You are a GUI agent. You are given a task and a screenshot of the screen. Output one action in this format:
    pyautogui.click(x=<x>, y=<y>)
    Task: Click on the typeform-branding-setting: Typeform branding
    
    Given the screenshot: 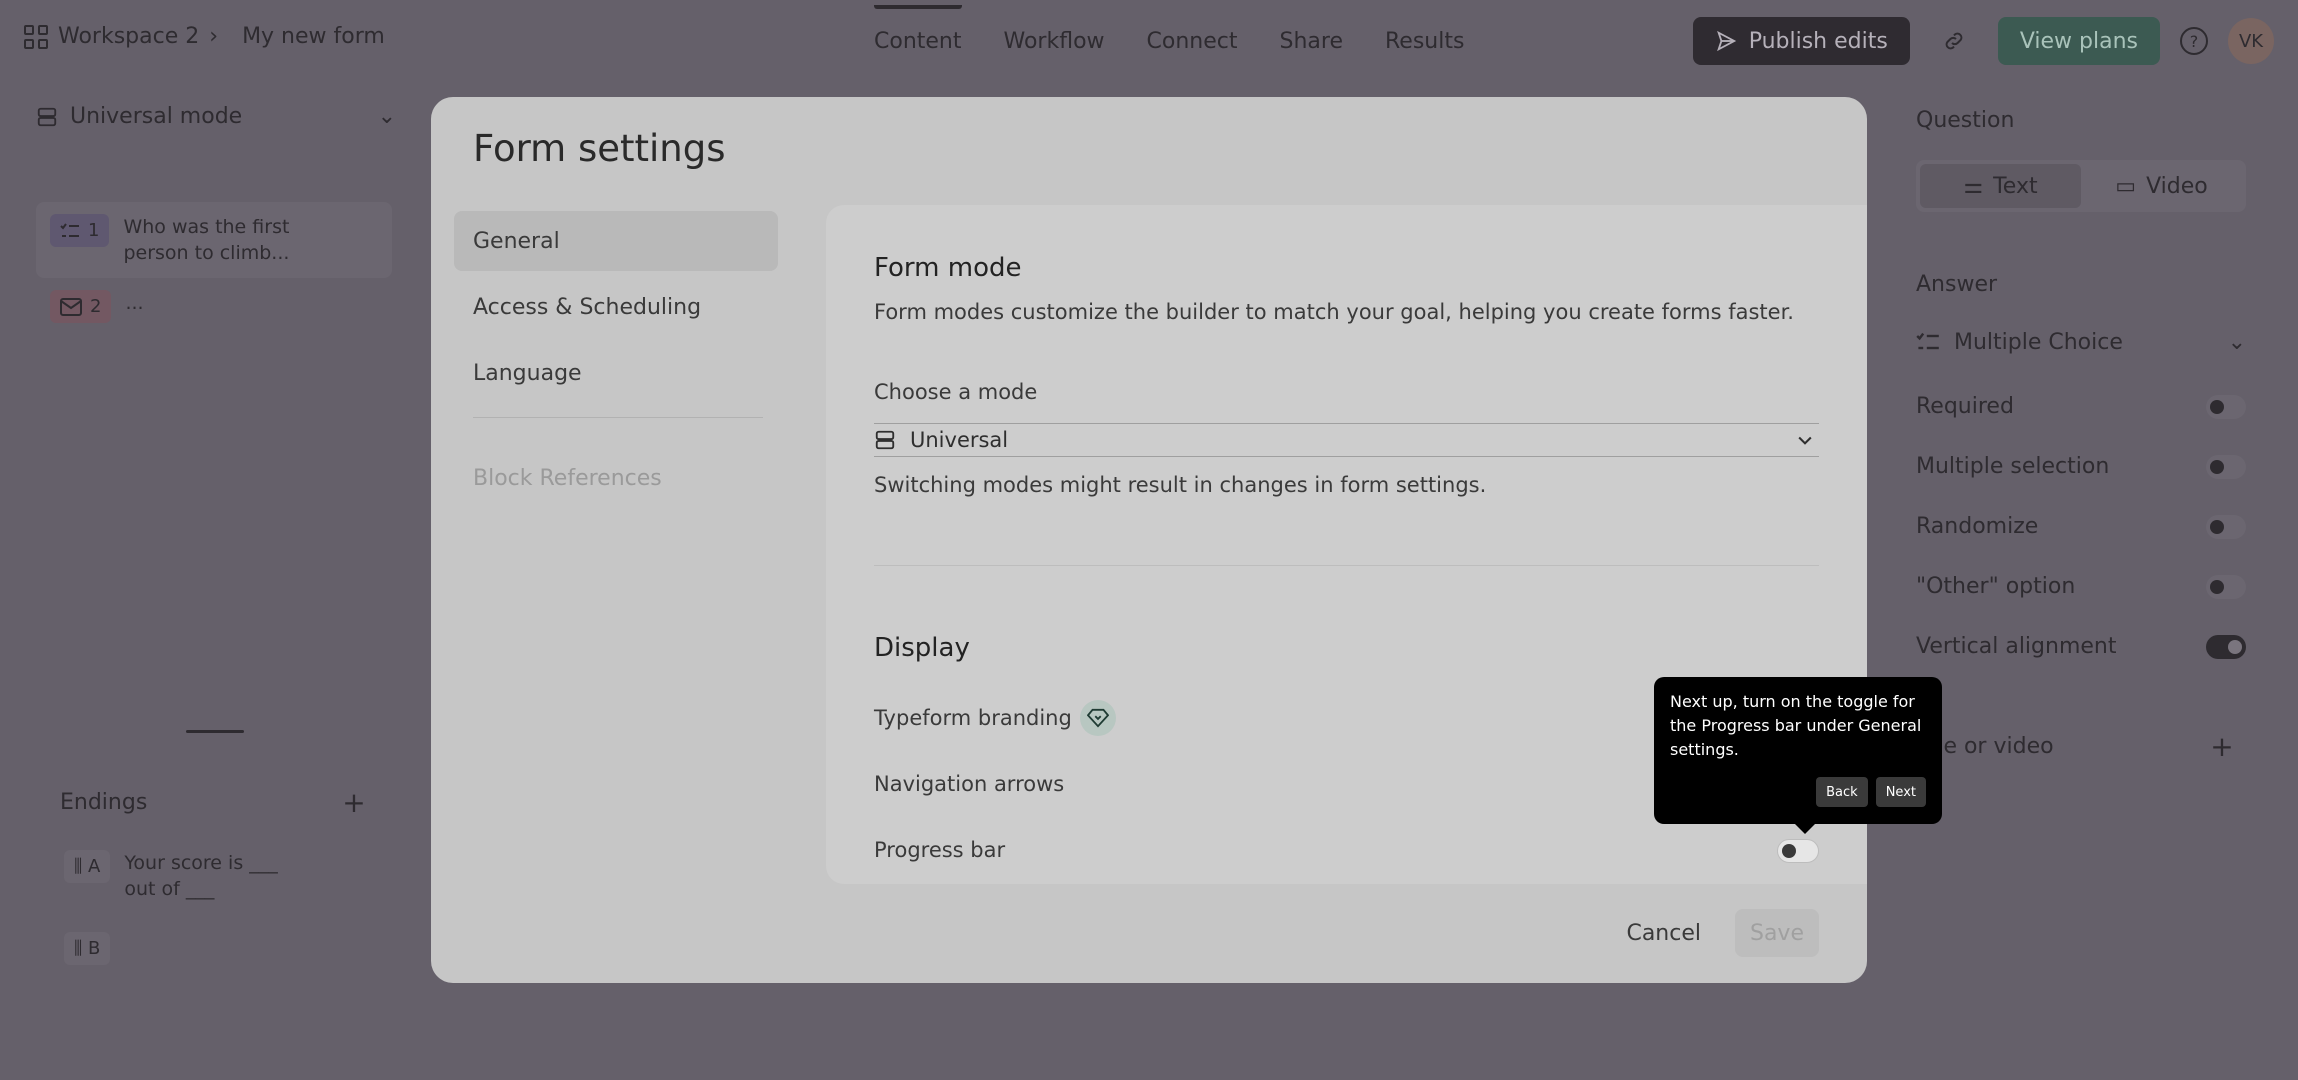 What is the action you would take?
    pyautogui.click(x=995, y=718)
    